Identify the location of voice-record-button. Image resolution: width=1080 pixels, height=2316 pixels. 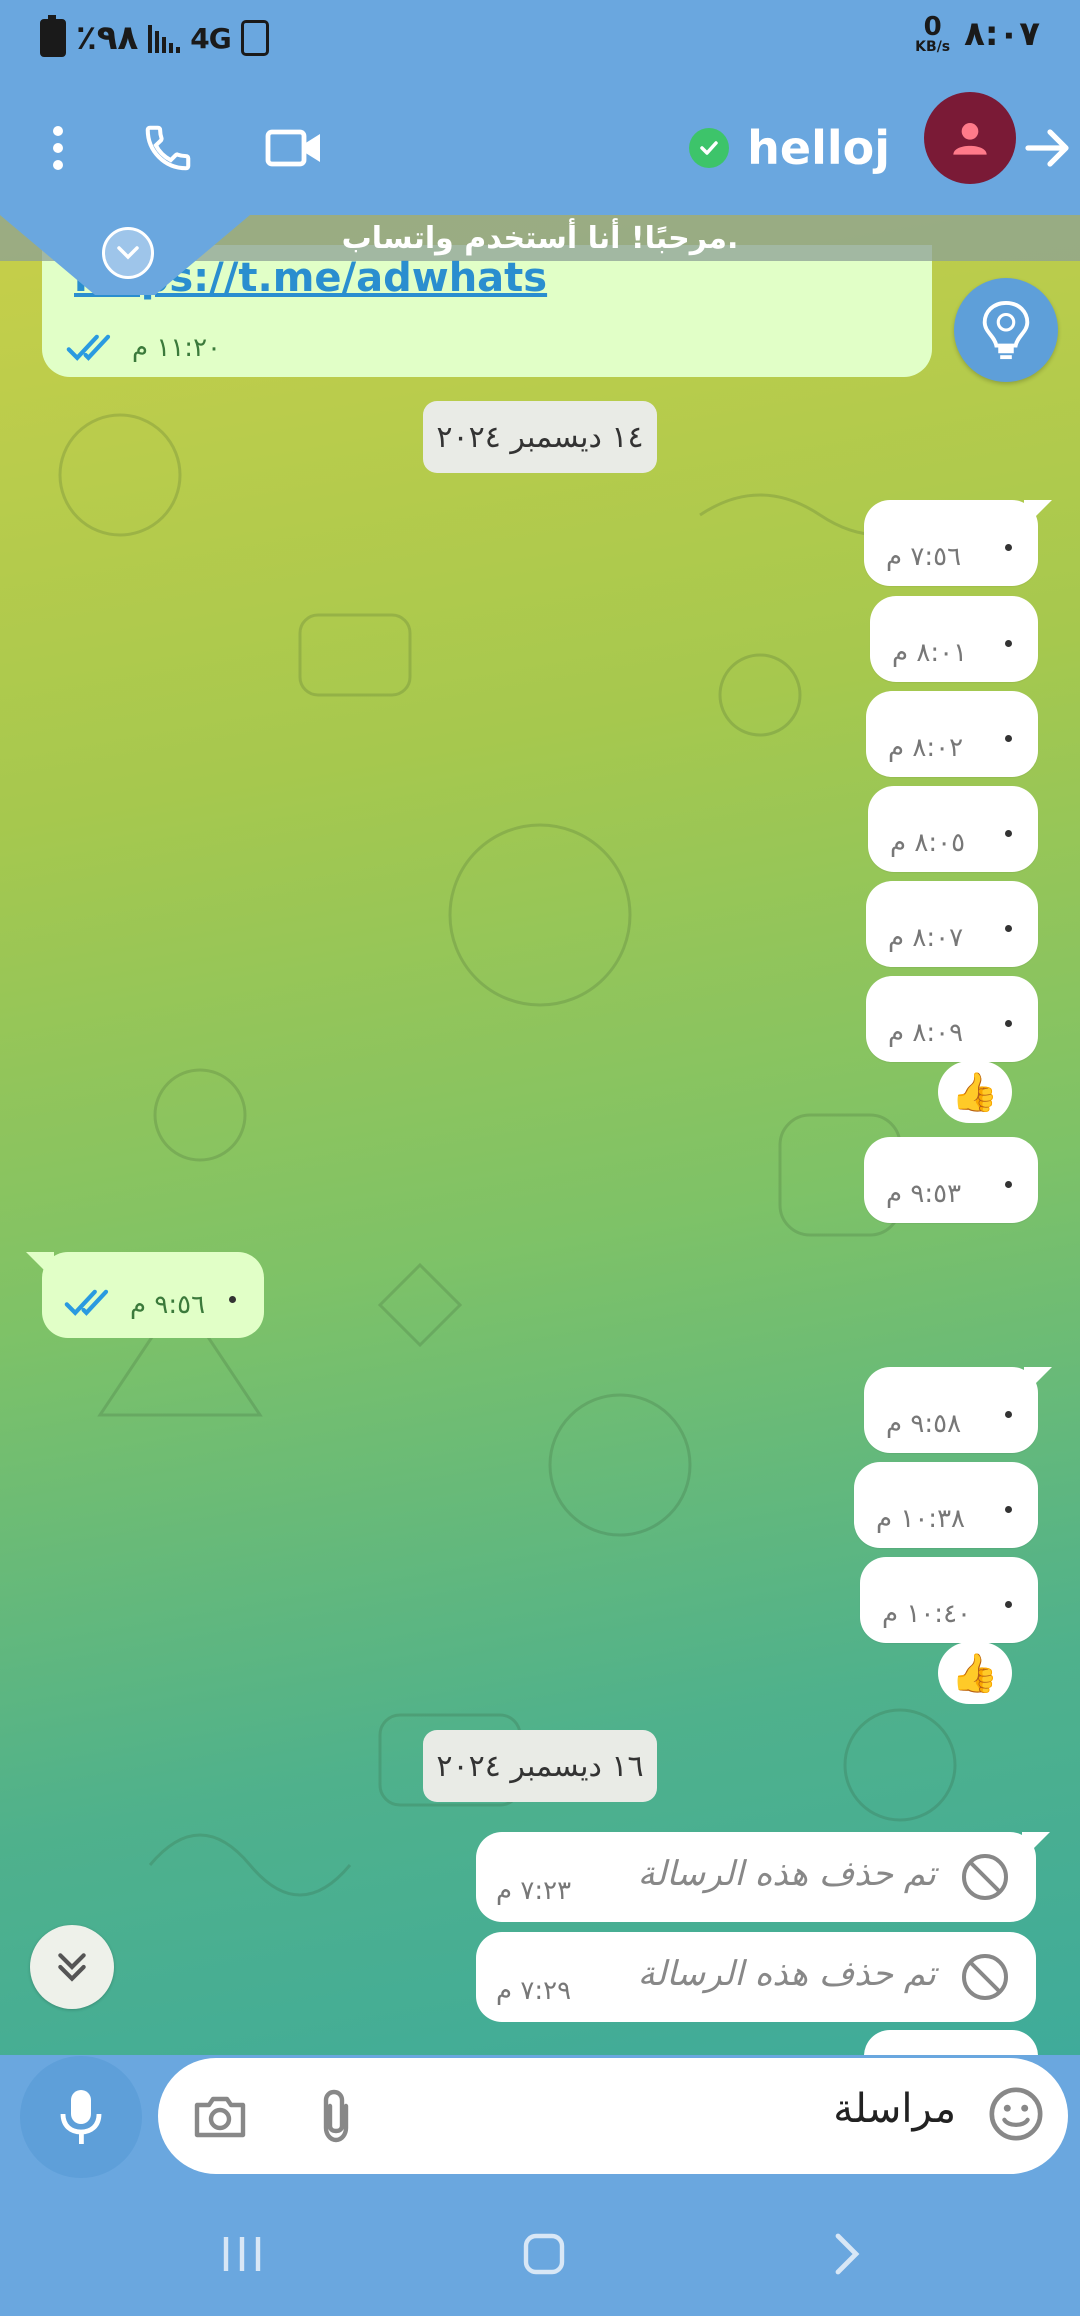
(81, 2117).